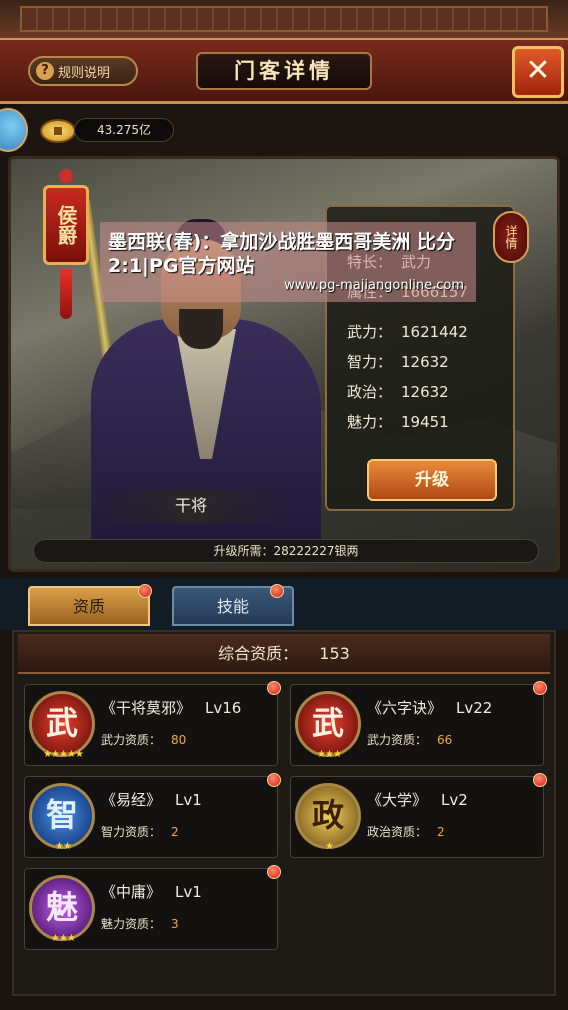 The image size is (568, 1010). Describe the element at coordinates (131, 892) in the screenshot. I see `skill-name: 《中庸》` at that location.